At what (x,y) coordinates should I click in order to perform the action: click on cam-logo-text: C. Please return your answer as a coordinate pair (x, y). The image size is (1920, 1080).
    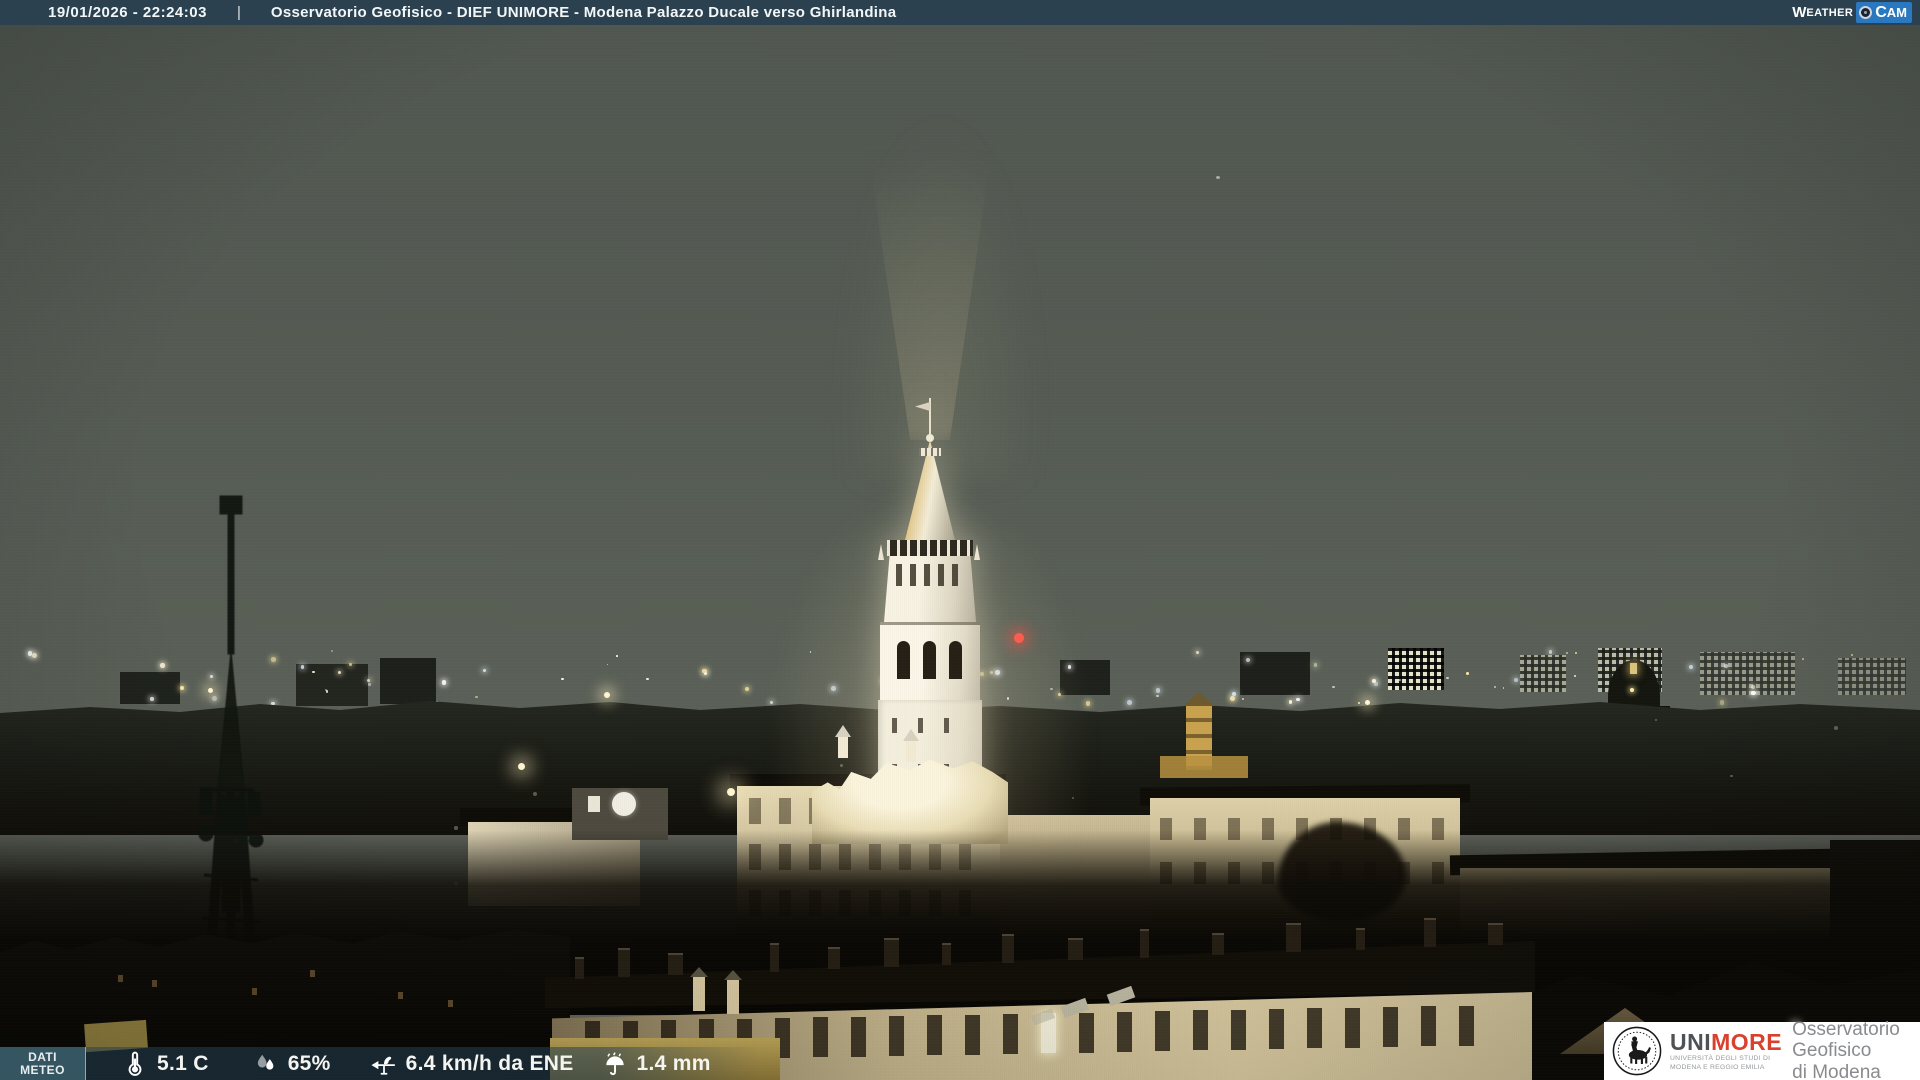
    Looking at the image, I should click on (1881, 12).